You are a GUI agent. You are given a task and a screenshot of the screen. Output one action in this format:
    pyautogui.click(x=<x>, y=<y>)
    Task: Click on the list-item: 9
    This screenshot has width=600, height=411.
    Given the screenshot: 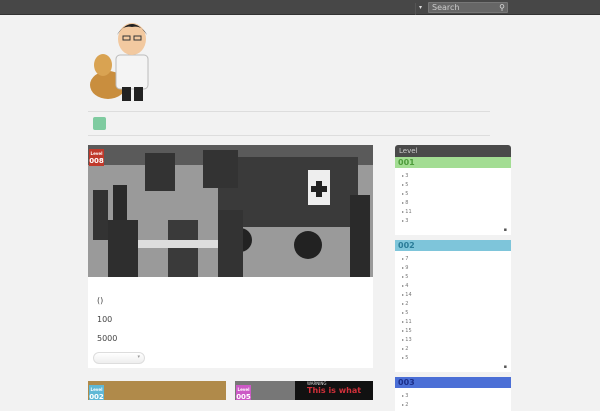 What is the action you would take?
    pyautogui.click(x=456, y=267)
    